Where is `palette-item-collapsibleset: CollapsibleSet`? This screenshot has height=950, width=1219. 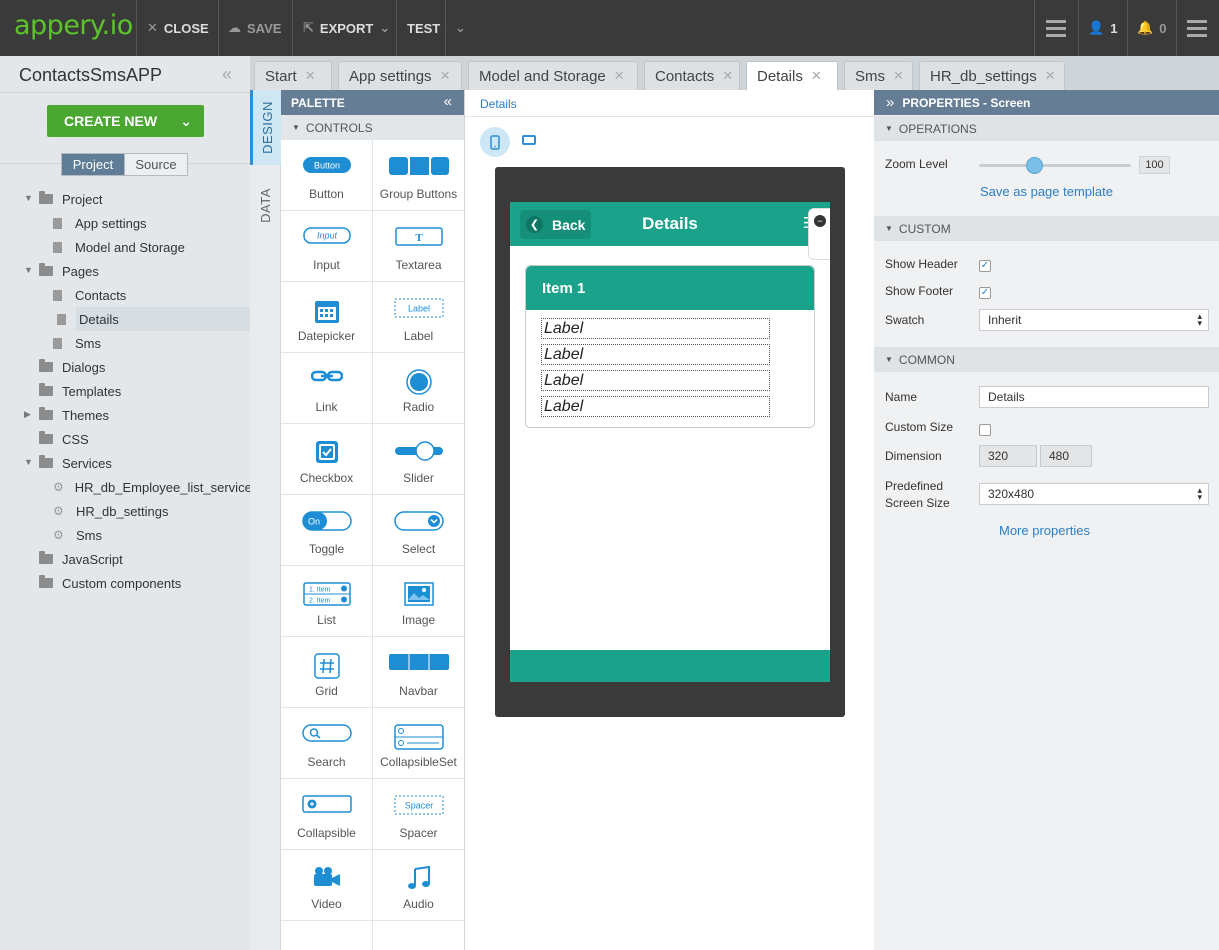
palette-item-collapsibleset: CollapsibleSet is located at coordinates (418, 743).